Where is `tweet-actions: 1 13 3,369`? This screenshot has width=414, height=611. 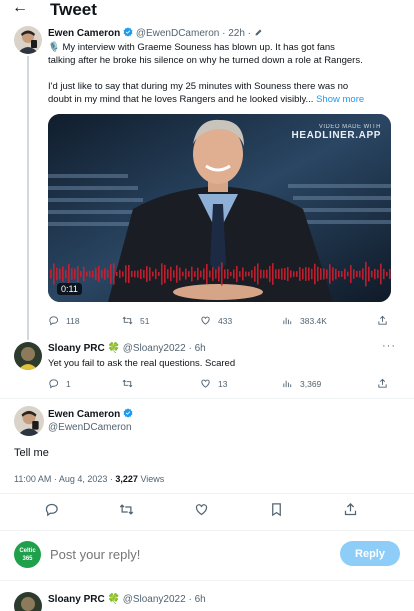
tweet-actions: 1 13 3,369 is located at coordinates (221, 385).